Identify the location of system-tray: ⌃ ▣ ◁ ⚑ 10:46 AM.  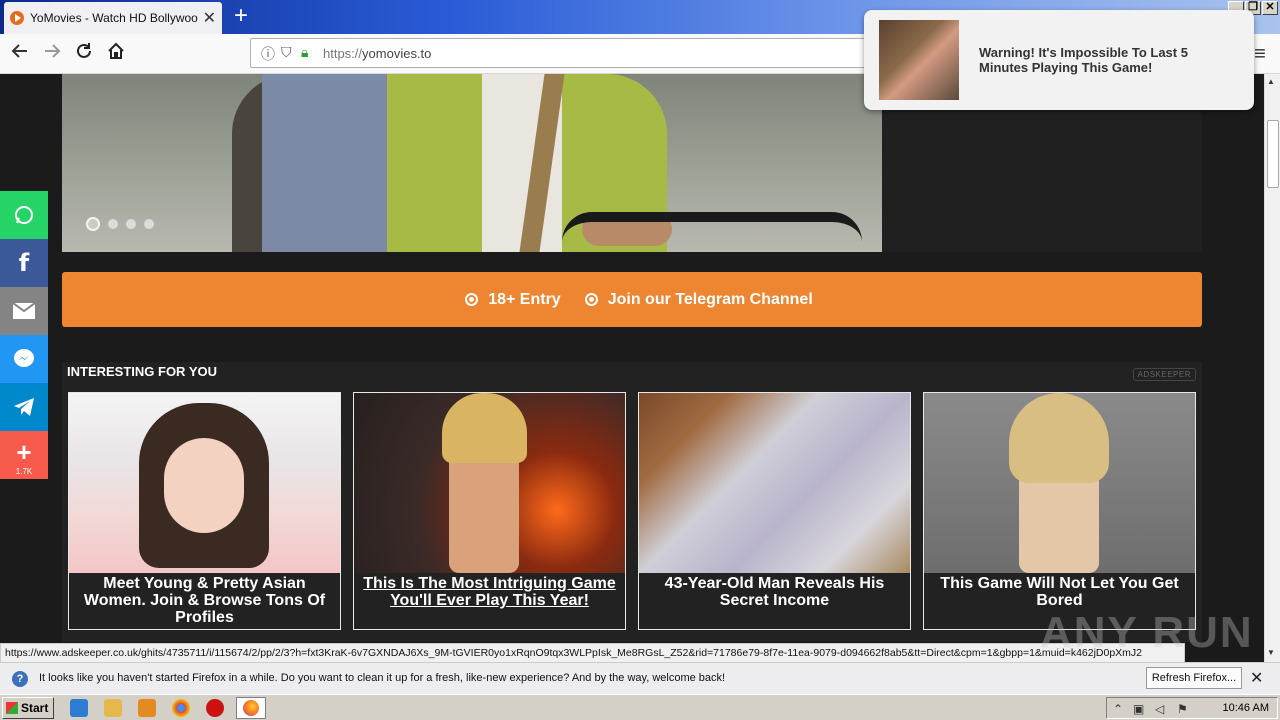
(1192, 708).